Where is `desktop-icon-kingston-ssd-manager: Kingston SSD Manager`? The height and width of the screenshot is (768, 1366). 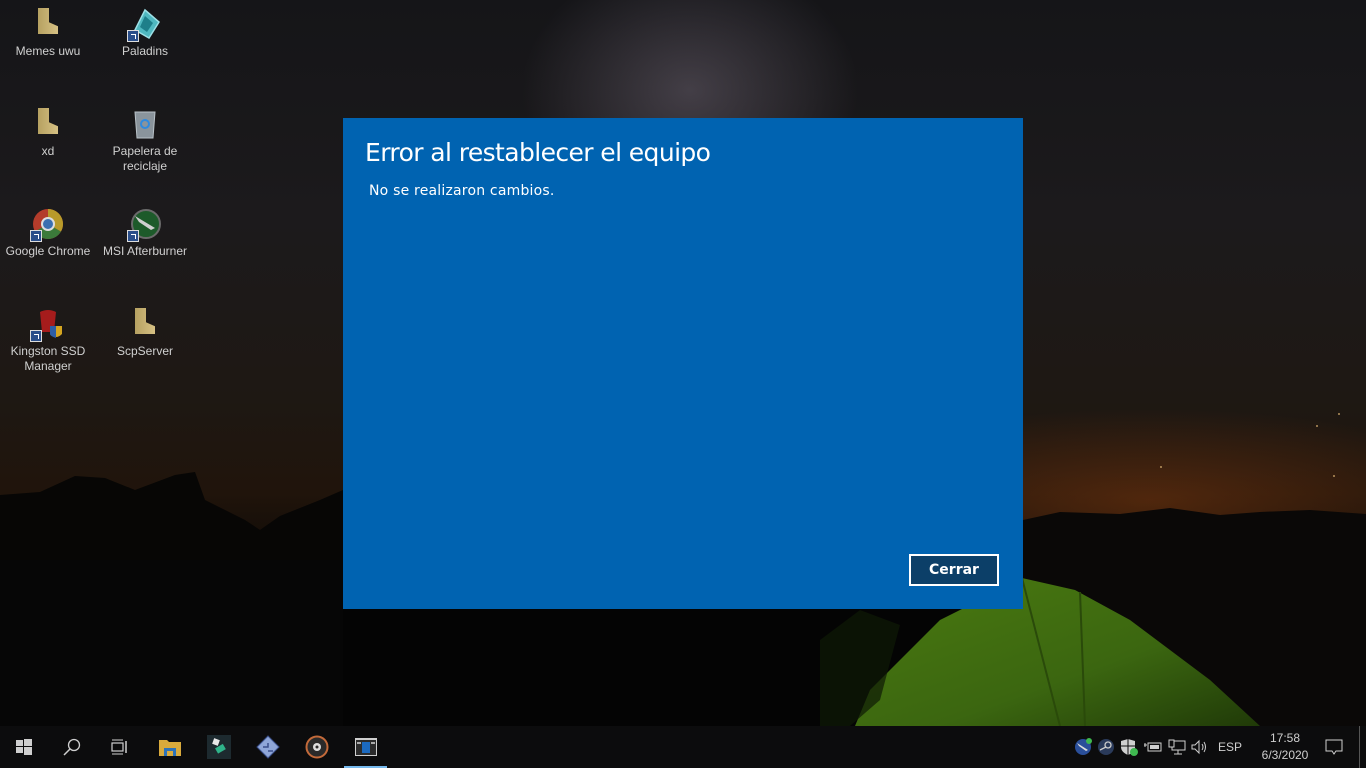 desktop-icon-kingston-ssd-manager: Kingston SSD Manager is located at coordinates (48, 337).